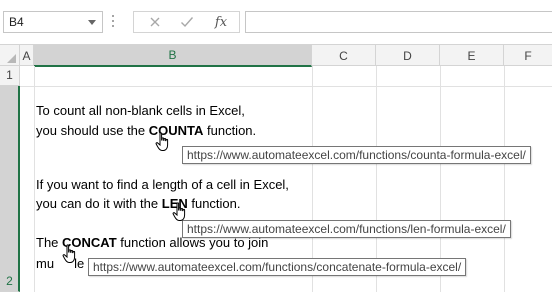 The width and height of the screenshot is (552, 292). I want to click on cell-b2-line: you can do it with the LEN function., so click(138, 203).